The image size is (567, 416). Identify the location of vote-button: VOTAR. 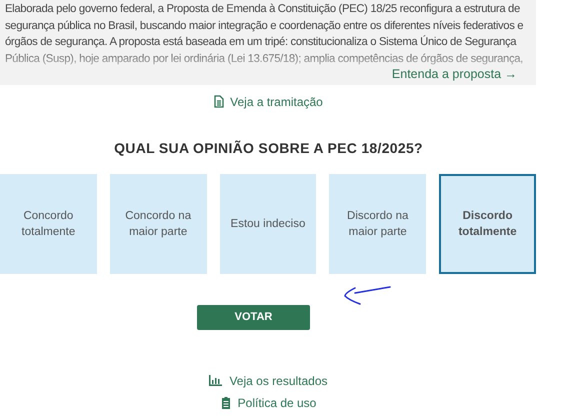
(253, 317).